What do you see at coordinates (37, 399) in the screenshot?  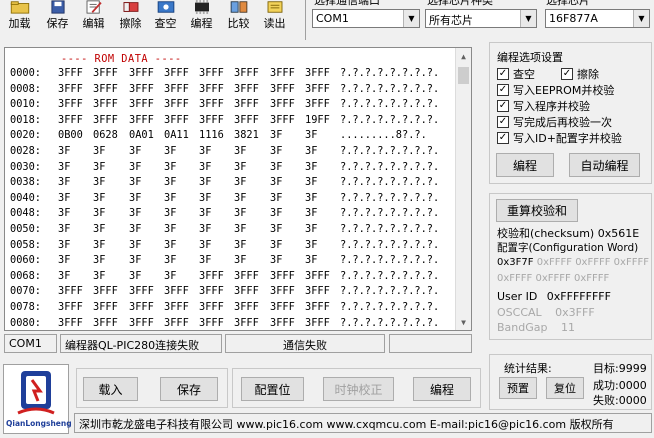 I see `company-logo: QianLongsheng` at bounding box center [37, 399].